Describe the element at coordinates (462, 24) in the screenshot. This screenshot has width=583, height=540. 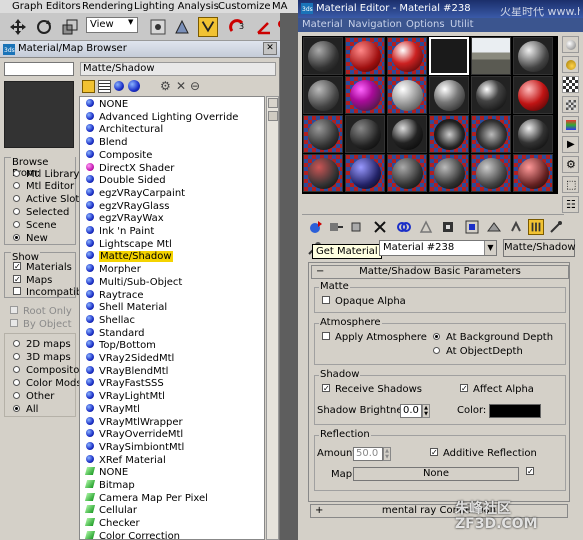
I see `menu-utilities: Utilit` at that location.